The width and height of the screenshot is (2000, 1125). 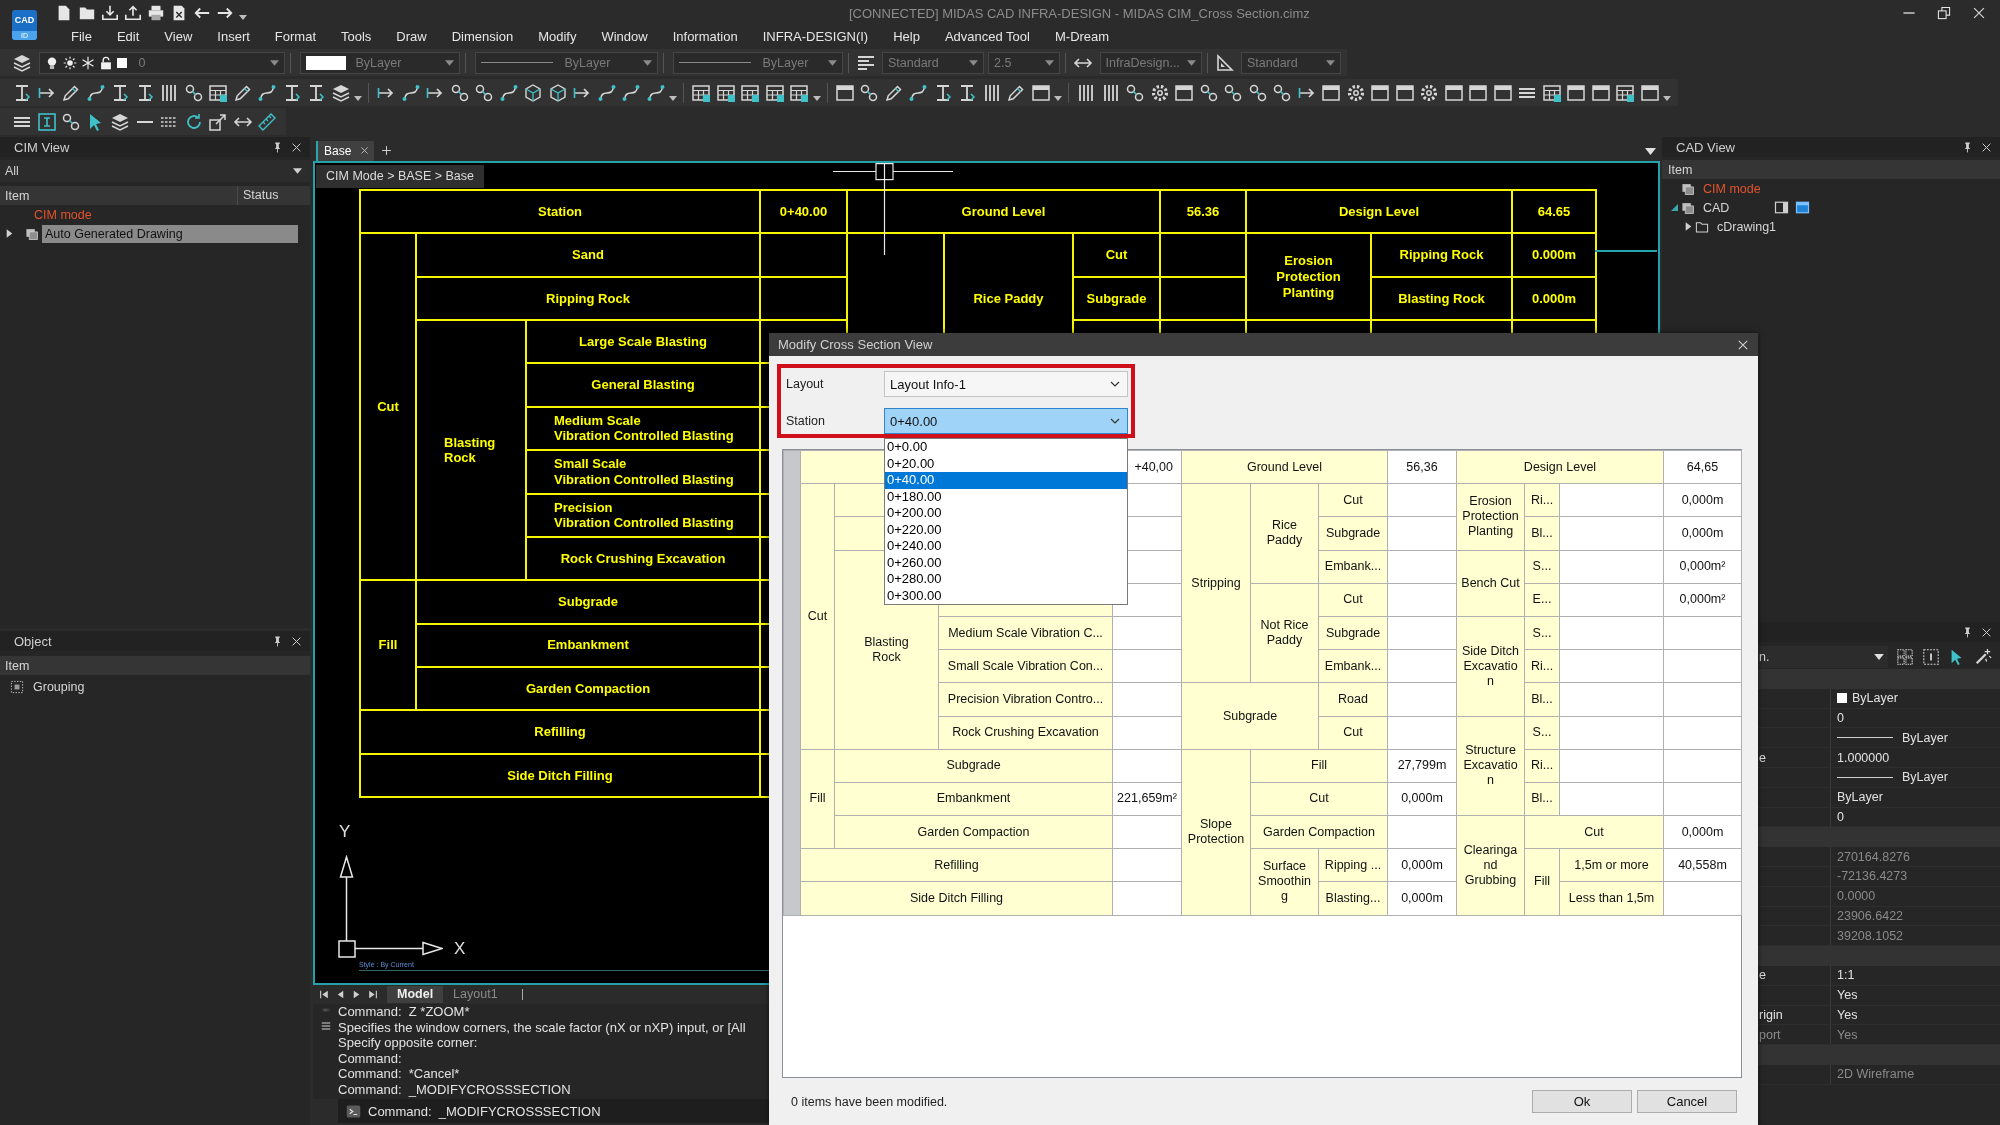 I want to click on download-icon, so click(x=110, y=13).